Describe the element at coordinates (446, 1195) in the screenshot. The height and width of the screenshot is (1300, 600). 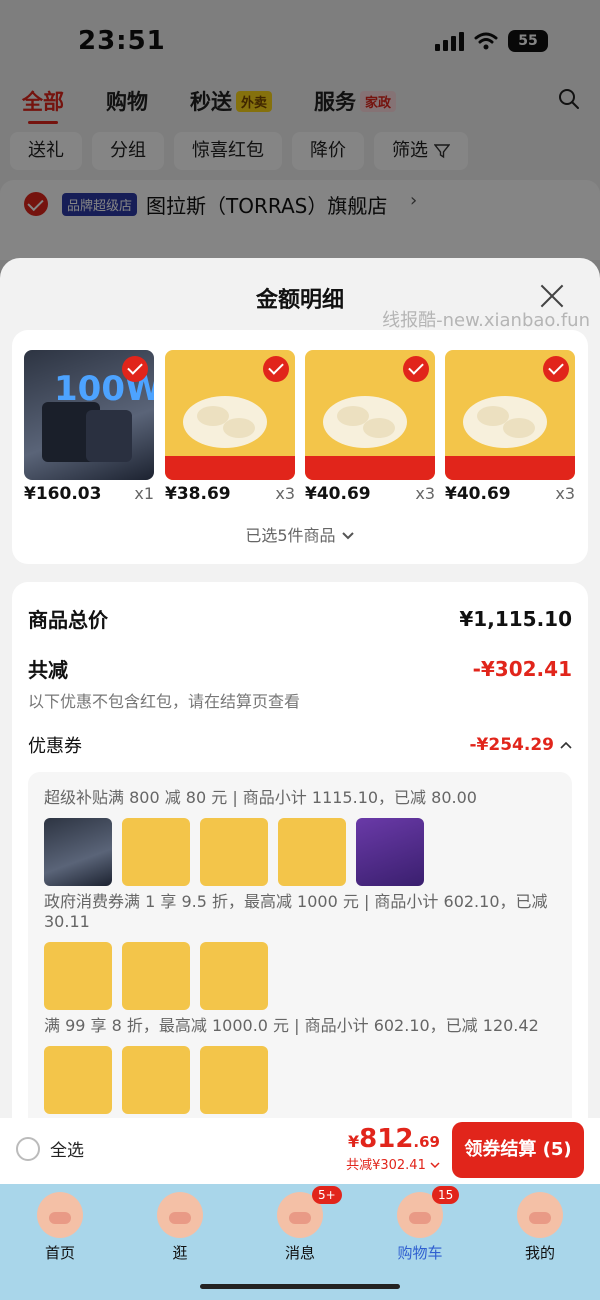
I see `cart-badge: 15` at that location.